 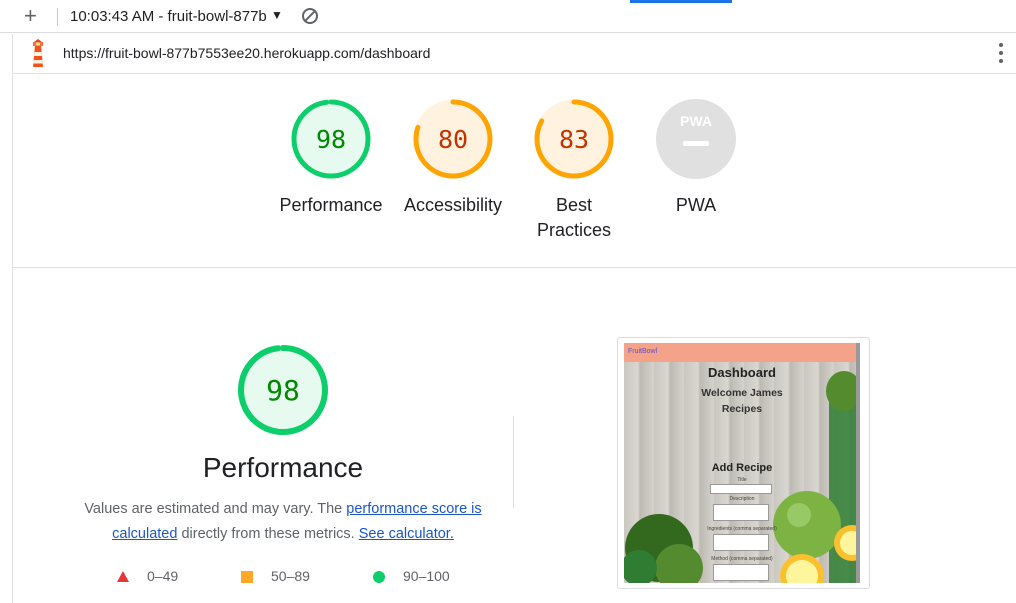 What do you see at coordinates (742, 409) in the screenshot?
I see `thumb-recipes: Recipes` at bounding box center [742, 409].